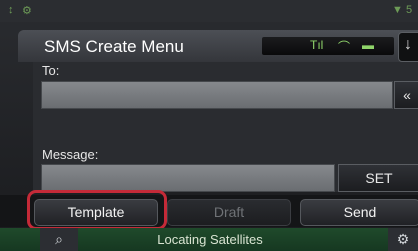 Image resolution: width=418 pixels, height=251 pixels. I want to click on signal-icon: Tıl, so click(317, 45).